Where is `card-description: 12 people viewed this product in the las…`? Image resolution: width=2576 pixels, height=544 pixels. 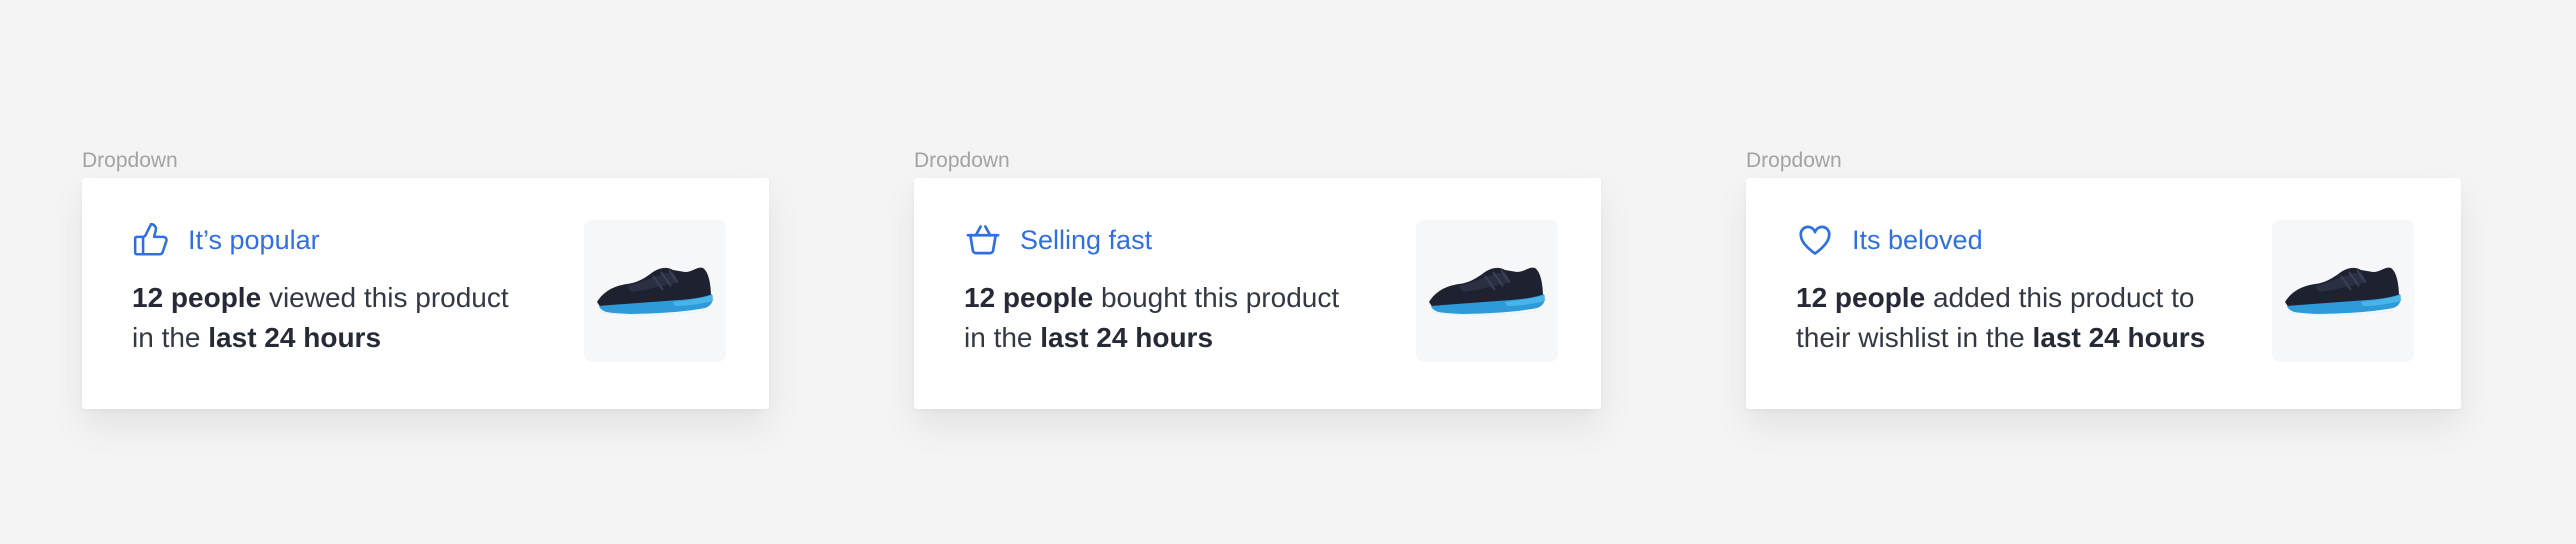 card-description: 12 people viewed this product in the las… is located at coordinates (320, 318).